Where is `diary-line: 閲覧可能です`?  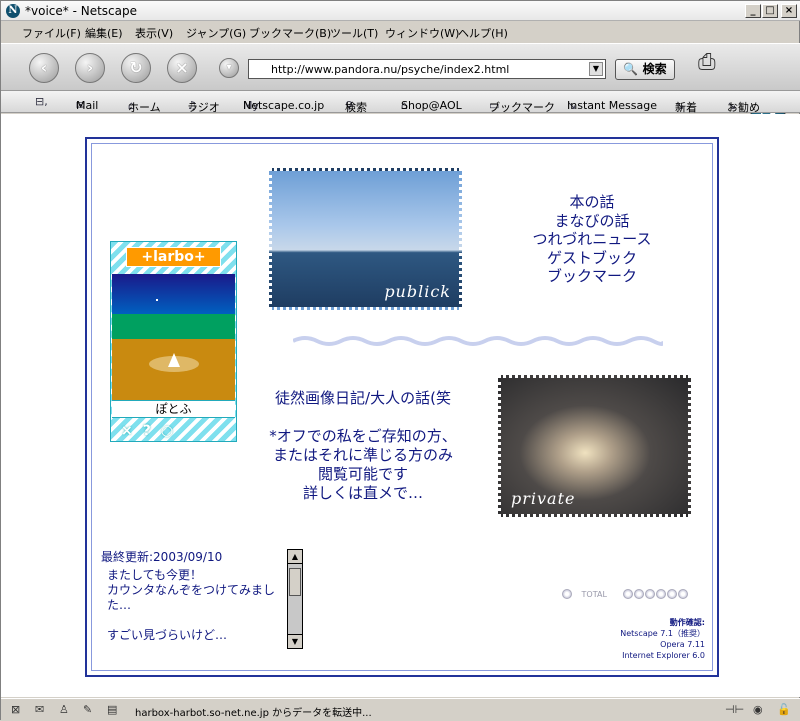
diary-line: 閲覧可能です is located at coordinates (362, 474).